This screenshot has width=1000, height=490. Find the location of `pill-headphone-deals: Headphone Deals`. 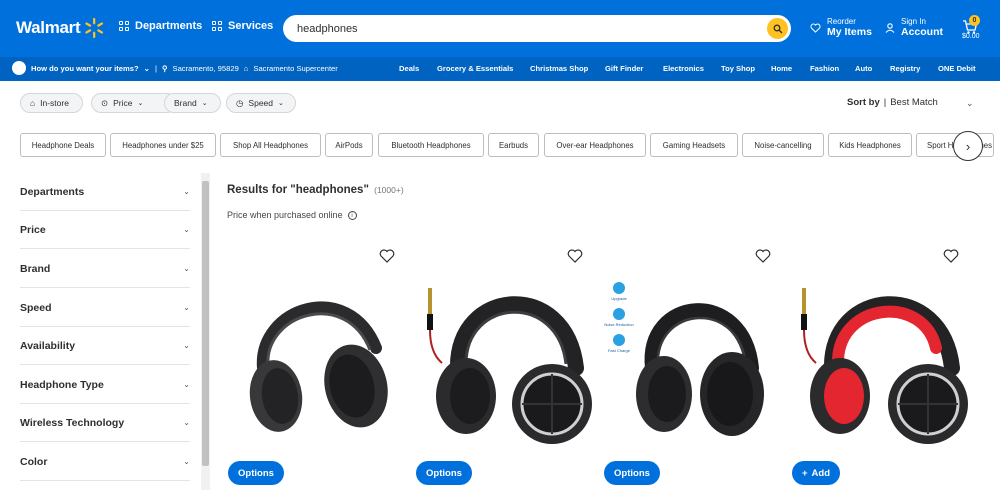

pill-headphone-deals: Headphone Deals is located at coordinates (63, 145).